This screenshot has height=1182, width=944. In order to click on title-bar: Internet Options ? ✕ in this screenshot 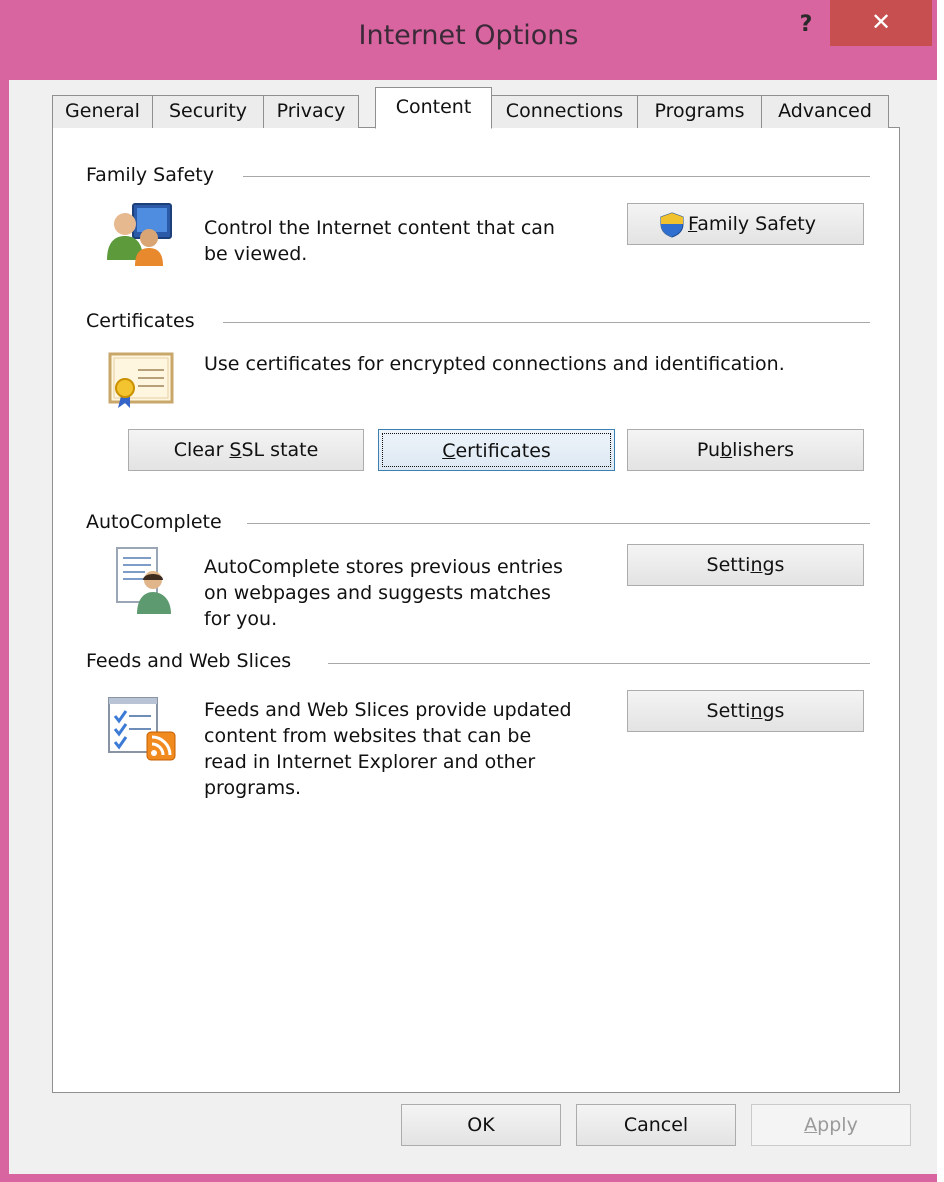, I will do `click(468, 40)`.